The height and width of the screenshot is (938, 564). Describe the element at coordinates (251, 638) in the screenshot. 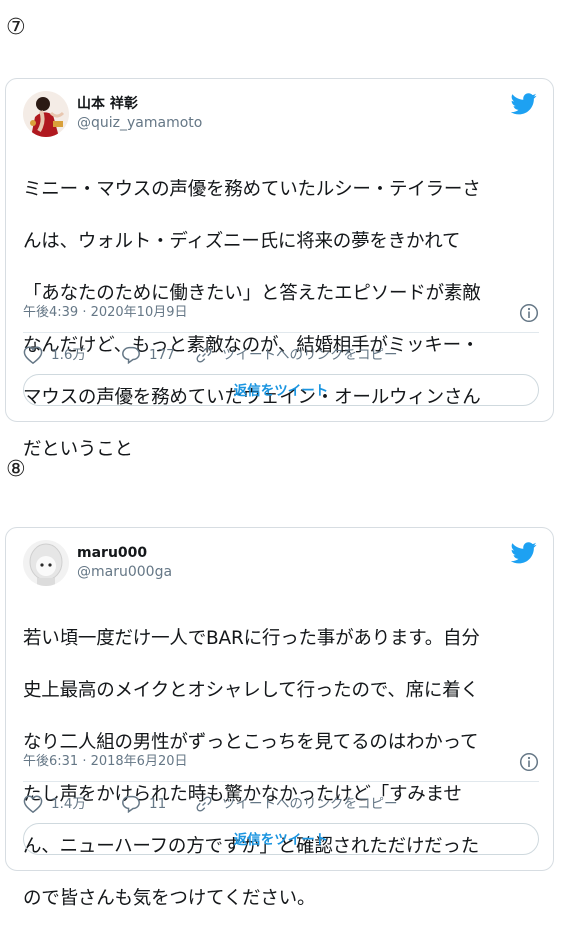

I see `tweet-text-line: 若い頃一度だけ一人でBARに行った事があります。自分` at that location.